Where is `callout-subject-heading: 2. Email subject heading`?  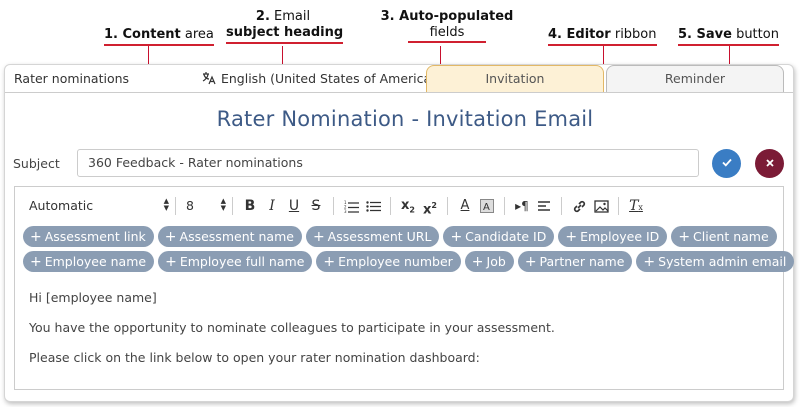 callout-subject-heading: 2. Email subject heading is located at coordinates (285, 26).